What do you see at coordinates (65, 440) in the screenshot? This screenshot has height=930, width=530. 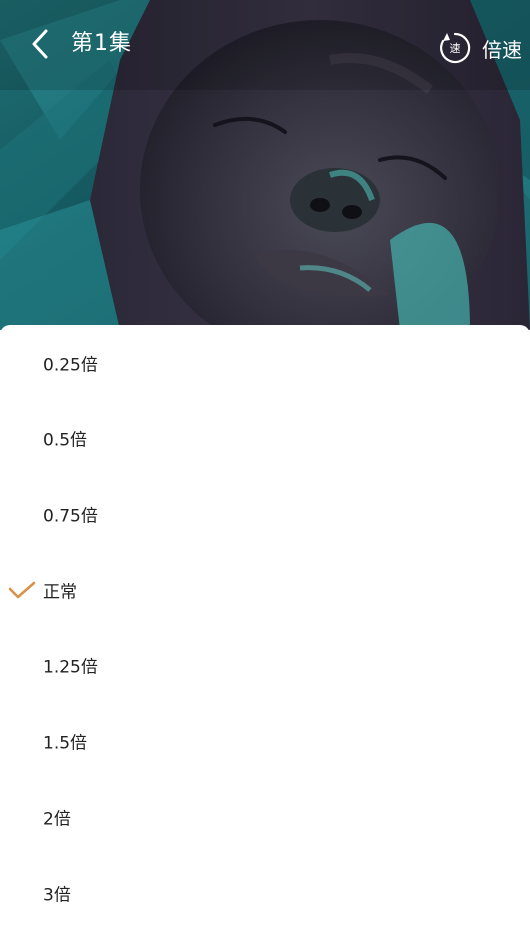 I see `speed-option-label: 0.5倍` at bounding box center [65, 440].